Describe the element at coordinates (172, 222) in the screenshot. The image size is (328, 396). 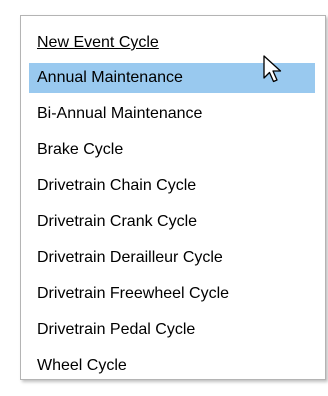
I see `menu-item-drivetrain-crank-cycle: Drivetrain Crank Cycle` at that location.